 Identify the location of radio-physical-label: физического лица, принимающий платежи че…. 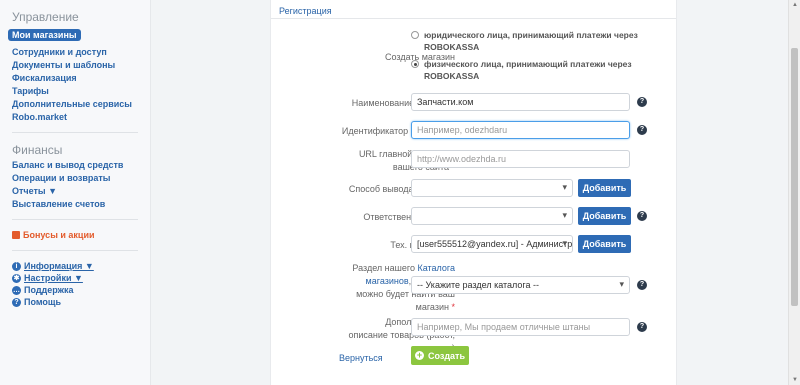
(528, 70).